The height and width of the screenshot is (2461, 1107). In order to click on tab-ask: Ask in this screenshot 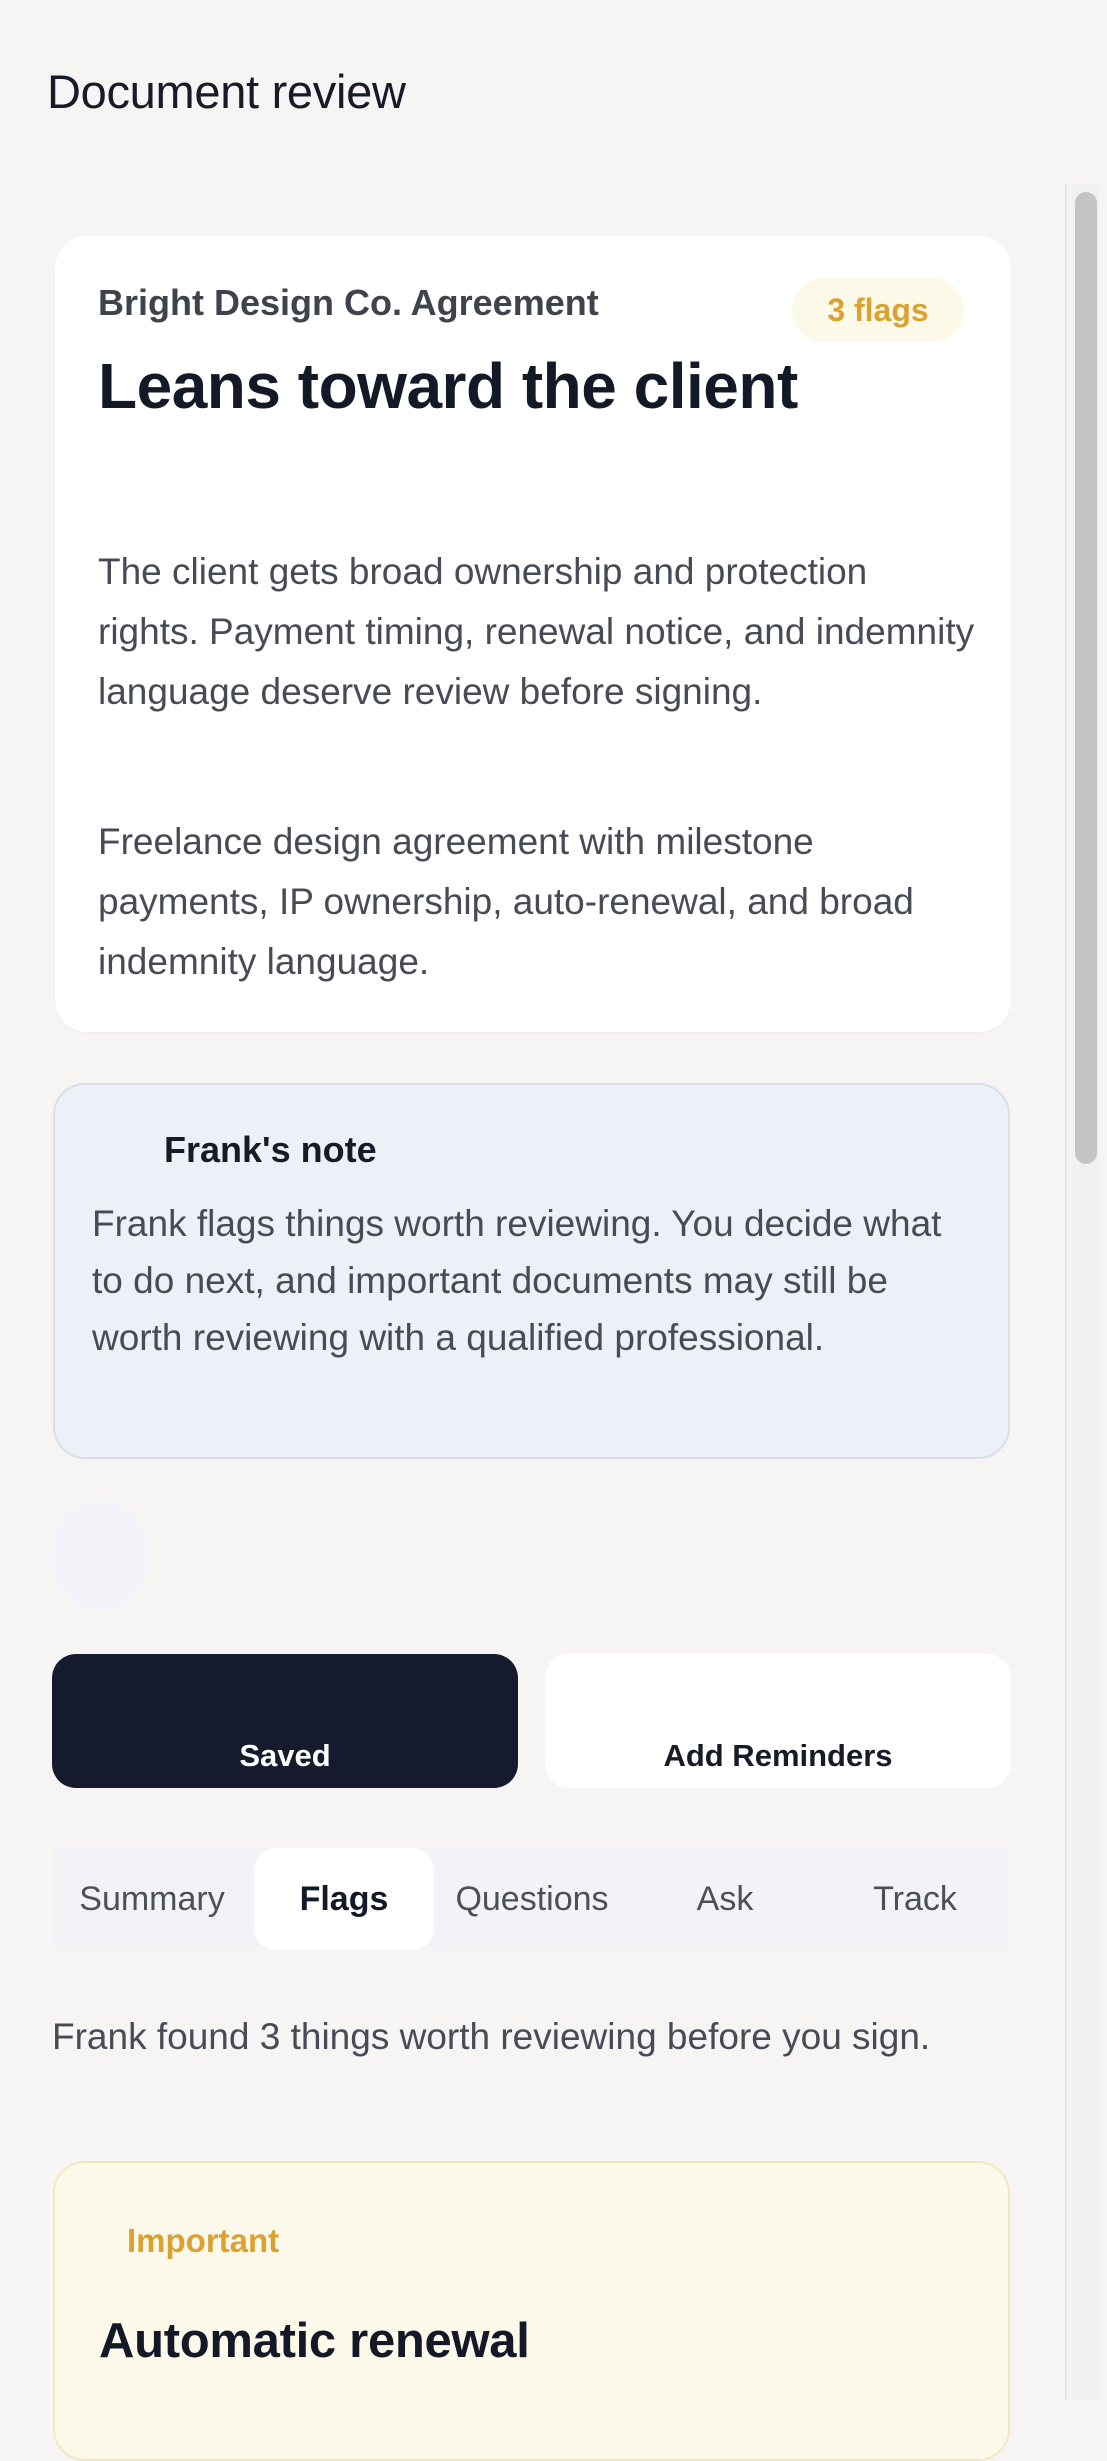, I will do `click(725, 1899)`.